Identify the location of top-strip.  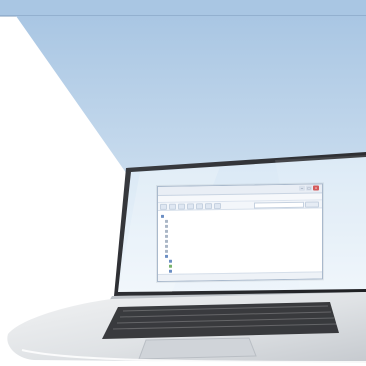
(183, 8).